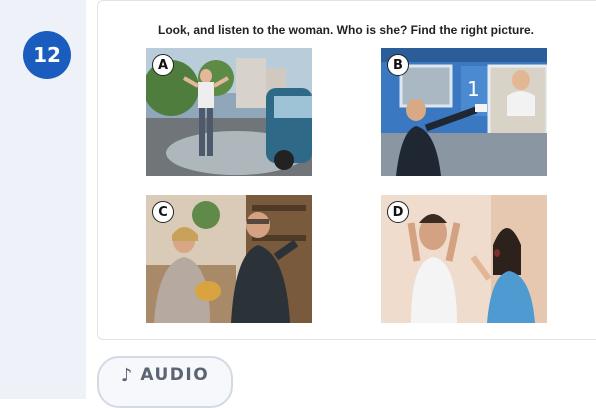 This screenshot has width=596, height=408. I want to click on picture-letter: D, so click(398, 212).